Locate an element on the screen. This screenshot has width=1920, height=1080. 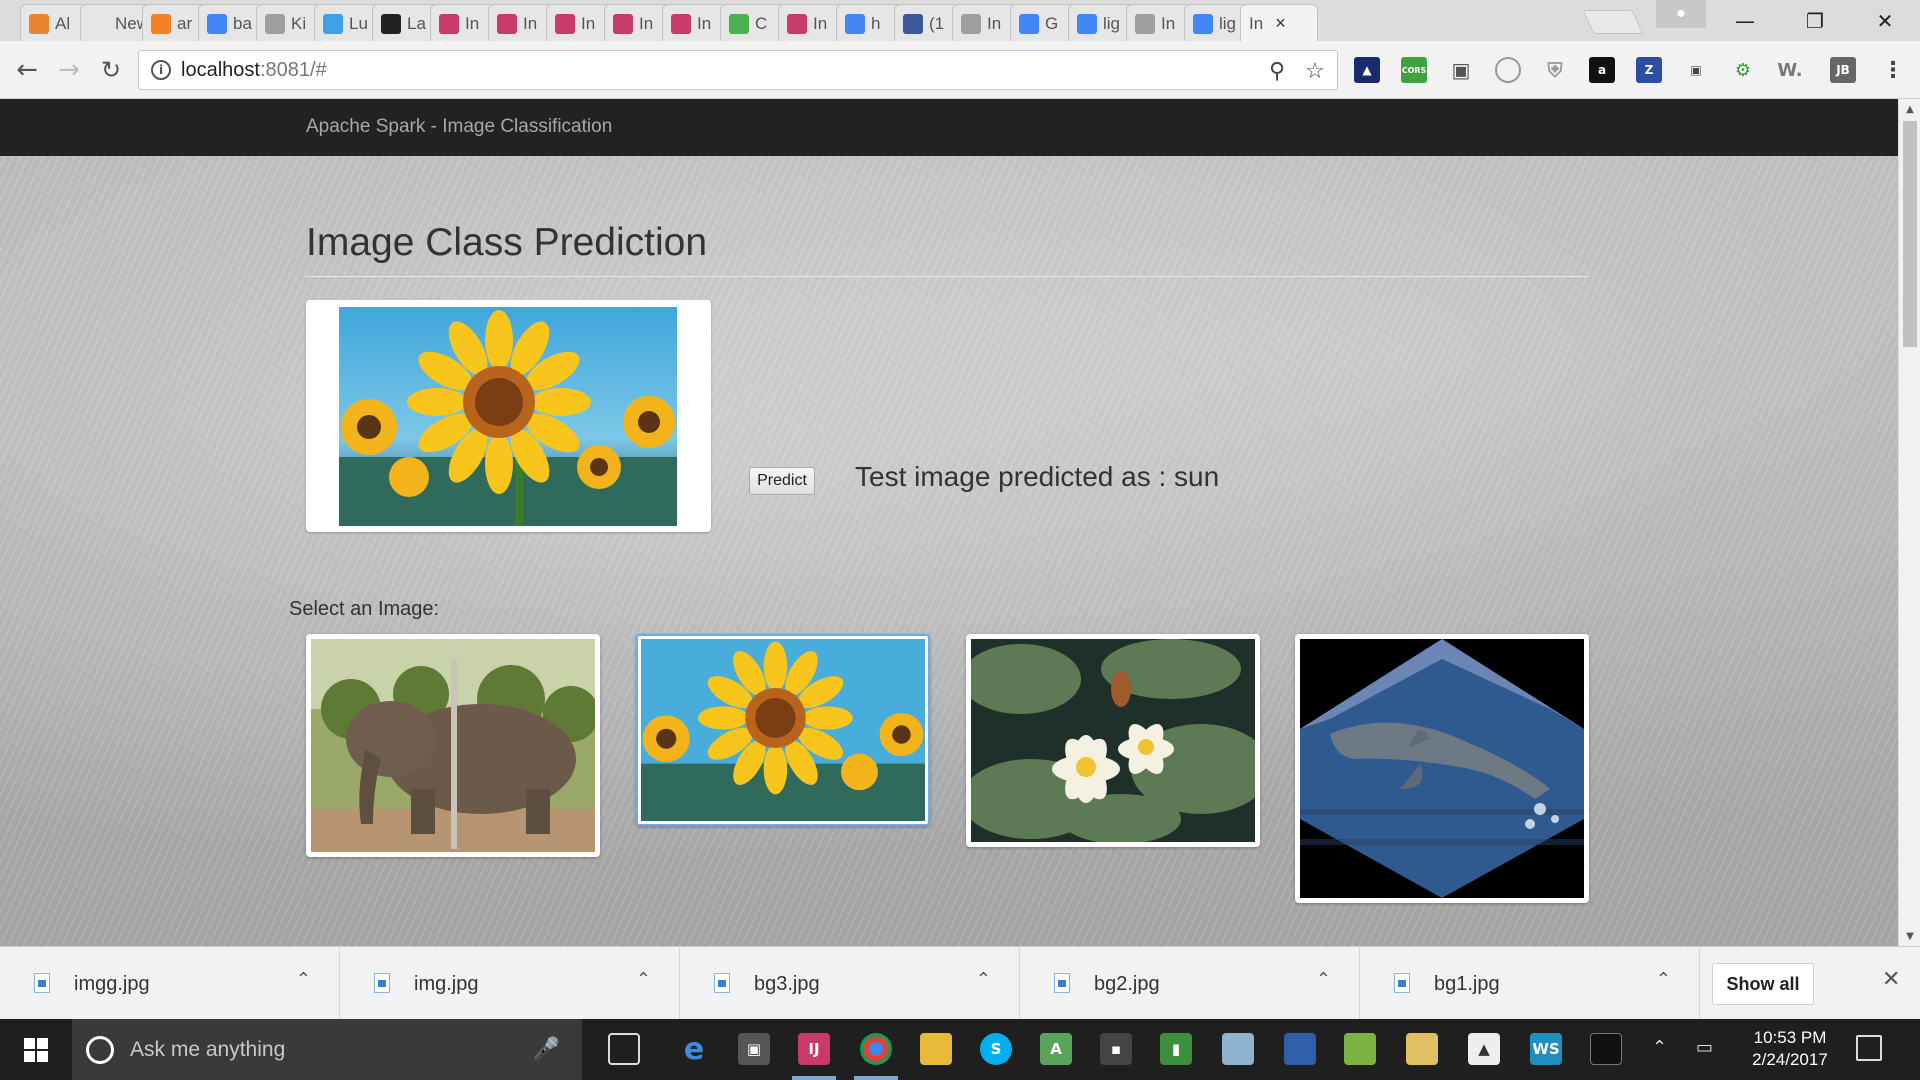
edge-icon: e is located at coordinates (694, 1049).